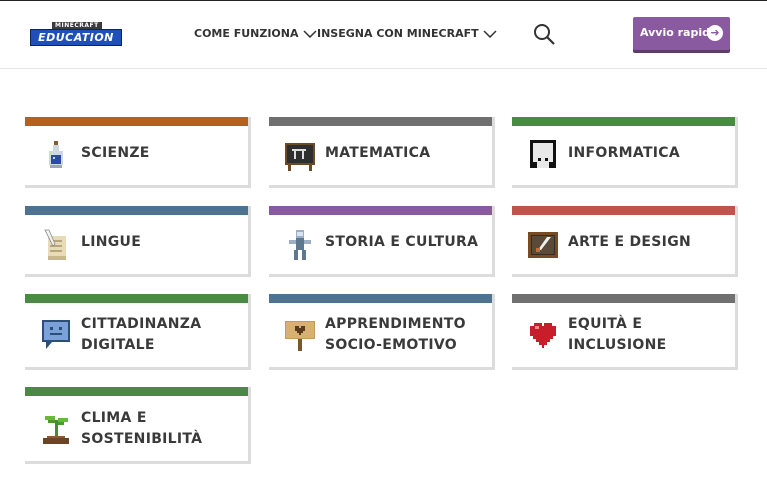  What do you see at coordinates (715, 33) in the screenshot?
I see `arrow-right-icon: ➜` at bounding box center [715, 33].